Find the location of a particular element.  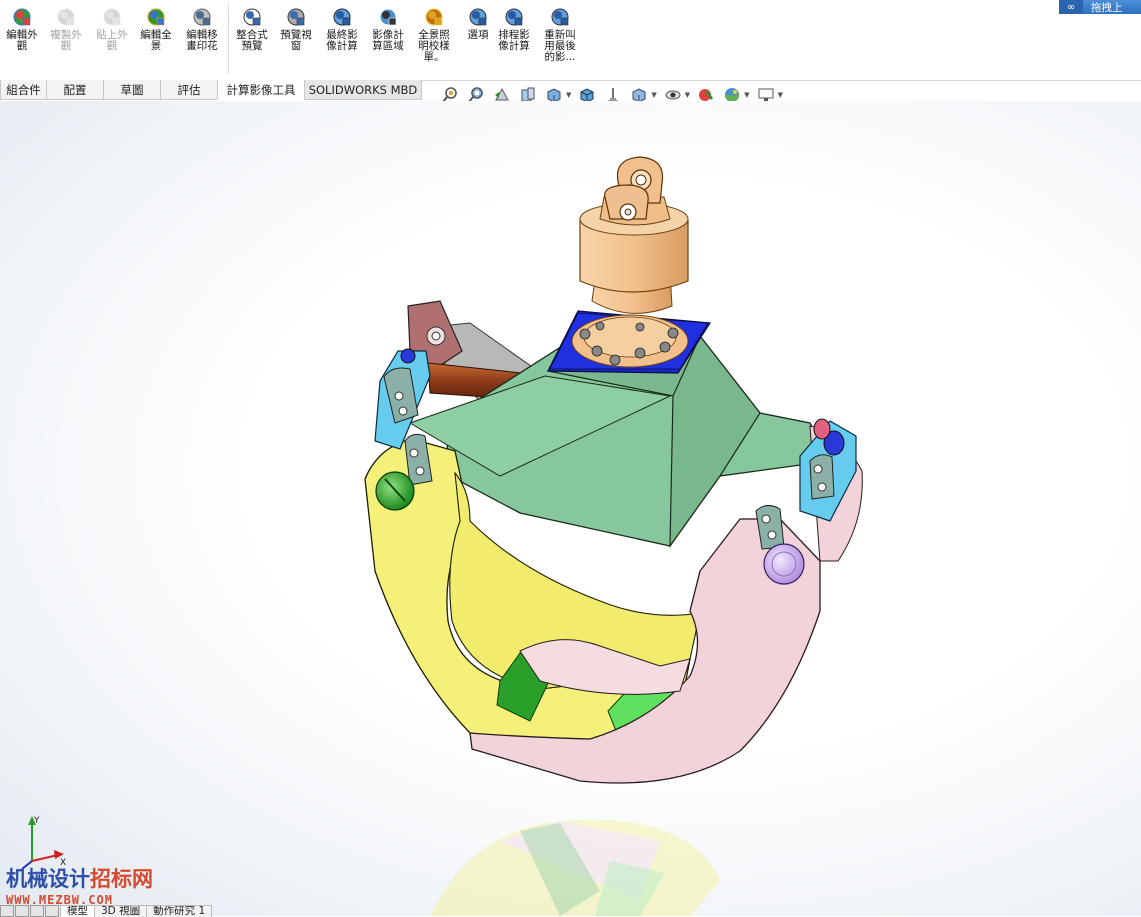

tab-label: 計算影像工具 is located at coordinates (261, 89).